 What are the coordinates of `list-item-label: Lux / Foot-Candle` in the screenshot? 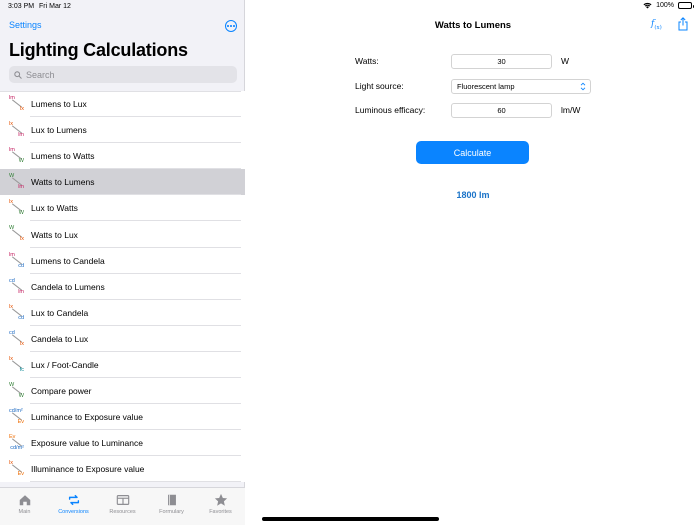 It's located at (65, 364).